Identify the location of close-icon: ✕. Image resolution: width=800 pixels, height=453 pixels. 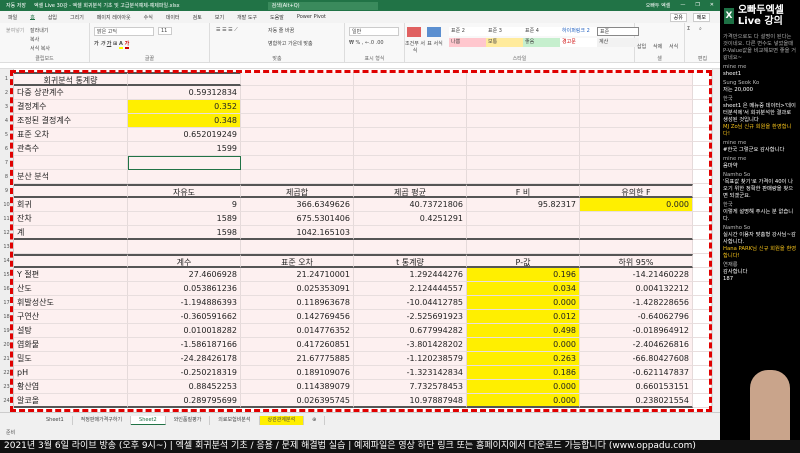
(712, 5).